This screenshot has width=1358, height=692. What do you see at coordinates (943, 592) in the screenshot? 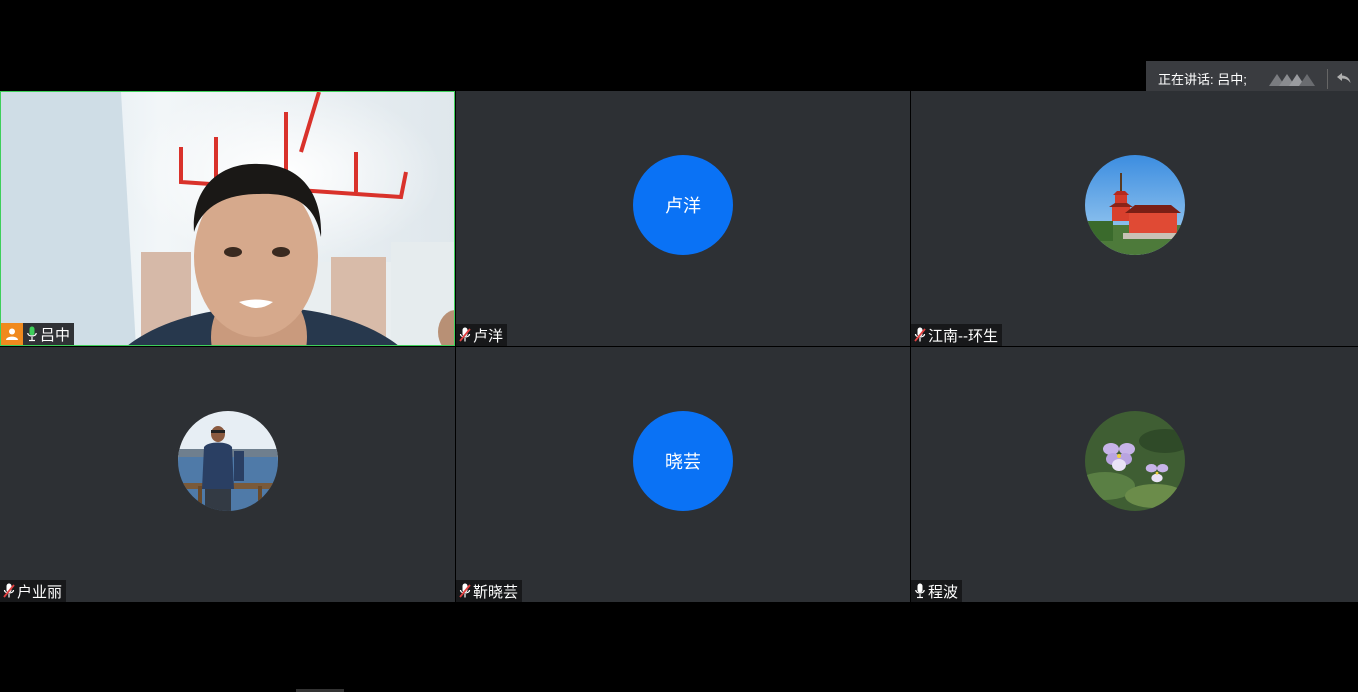
I see `participant-name: 程波` at bounding box center [943, 592].